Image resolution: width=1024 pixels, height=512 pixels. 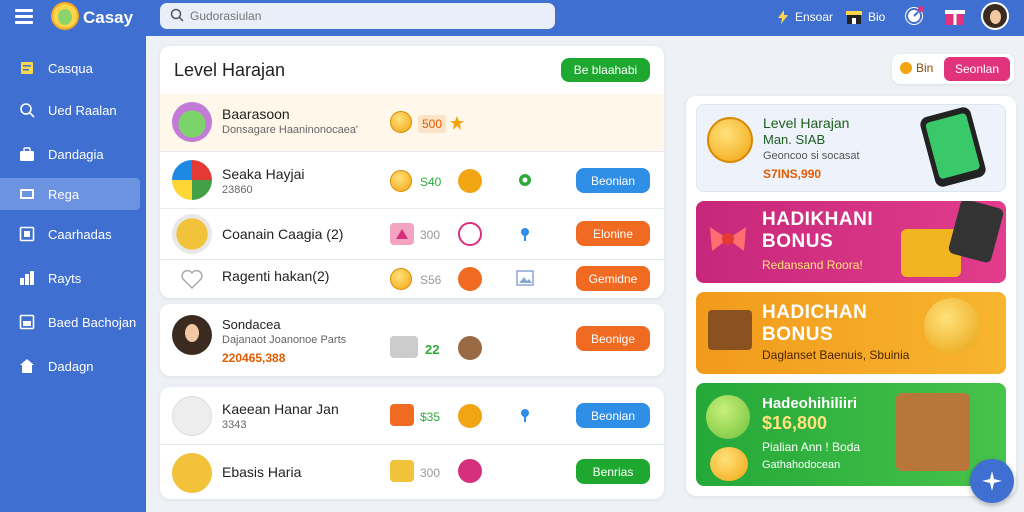 What do you see at coordinates (177, 15) in the screenshot?
I see `search-icon` at bounding box center [177, 15].